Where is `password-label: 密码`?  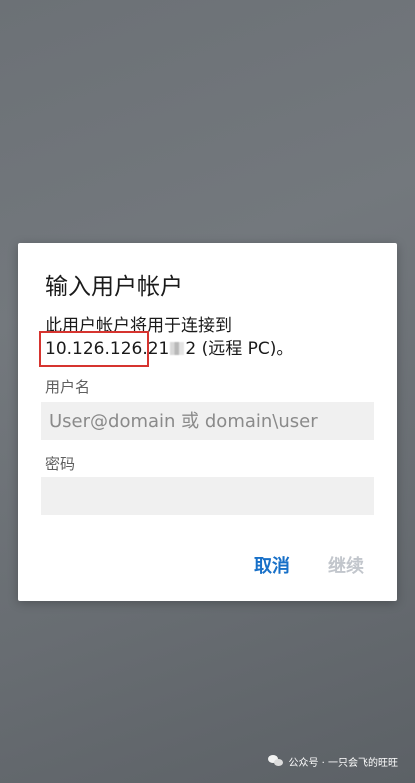 password-label: 密码 is located at coordinates (60, 464).